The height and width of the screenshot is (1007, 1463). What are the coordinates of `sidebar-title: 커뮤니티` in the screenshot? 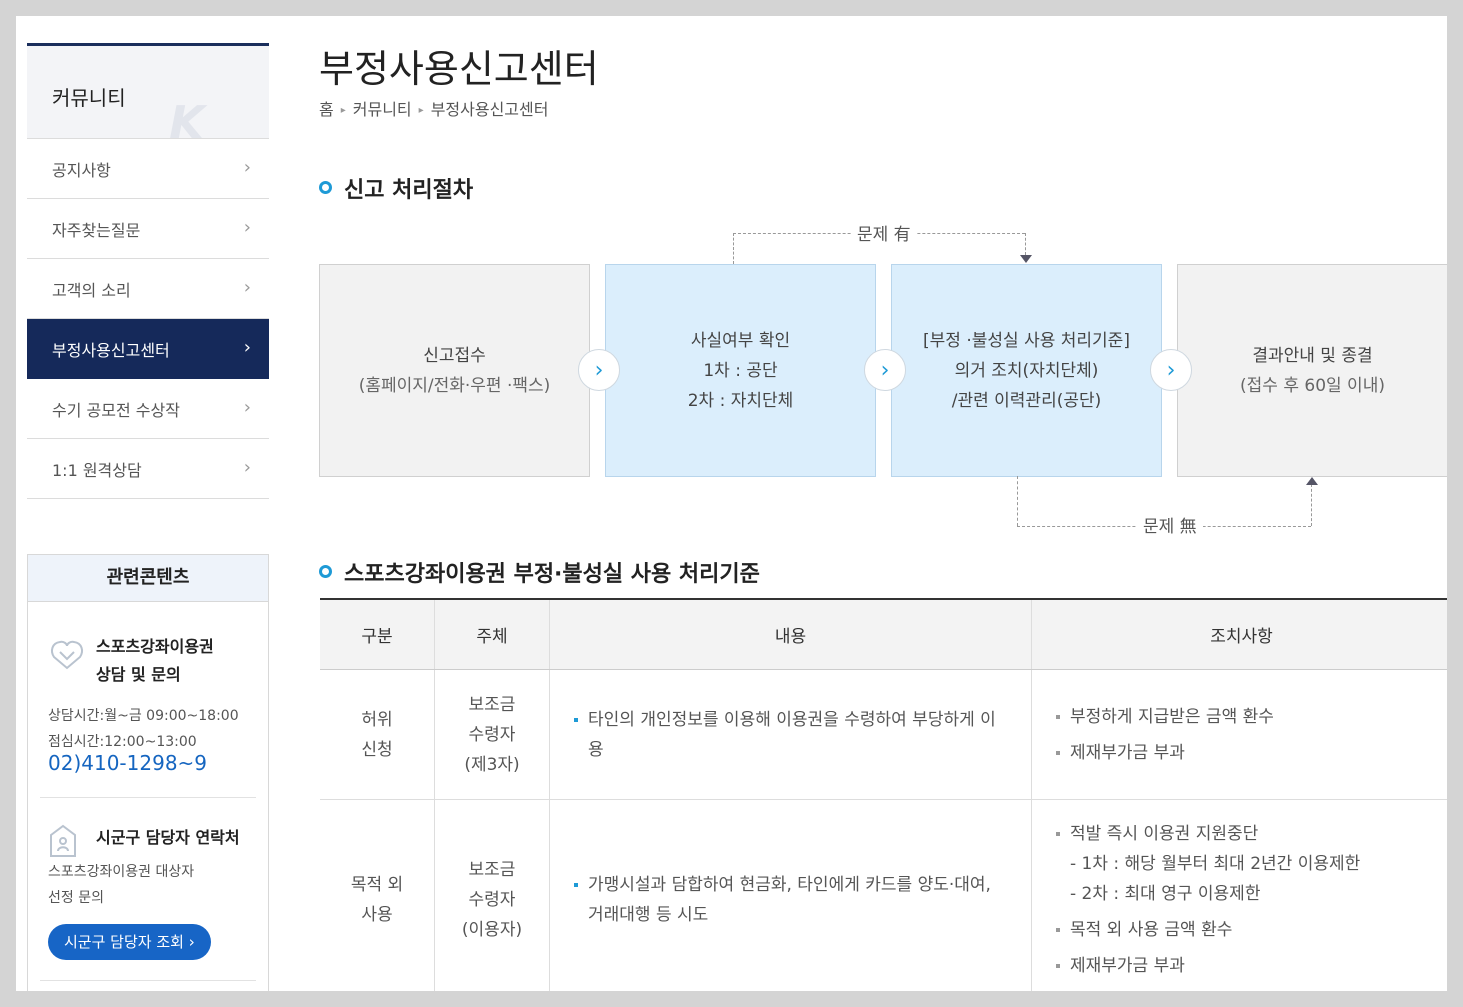 It's located at (89, 98).